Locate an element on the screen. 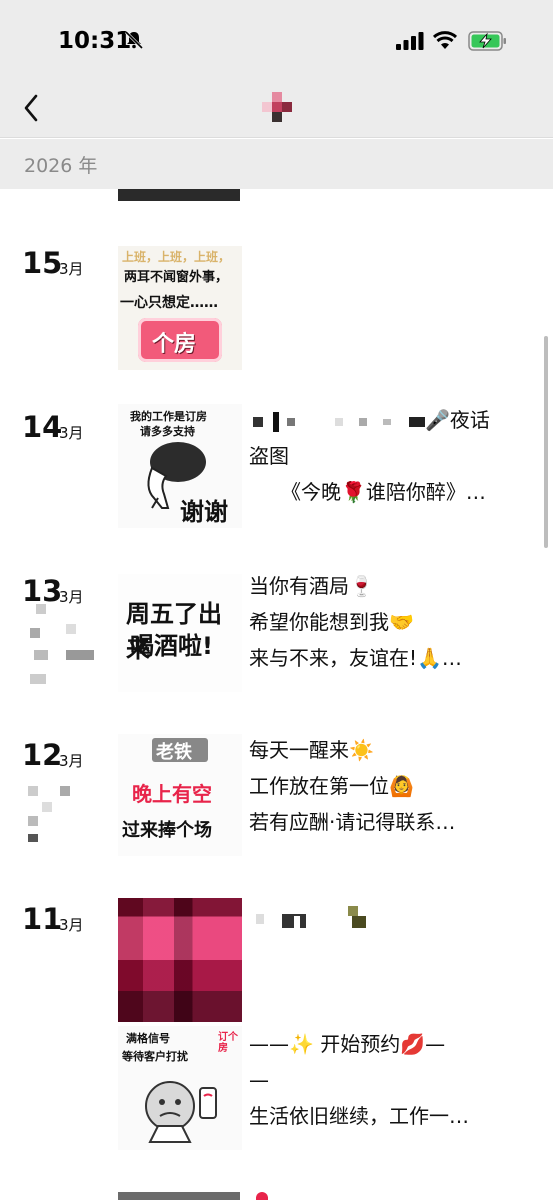  mosaic-layer is located at coordinates (180, 960).